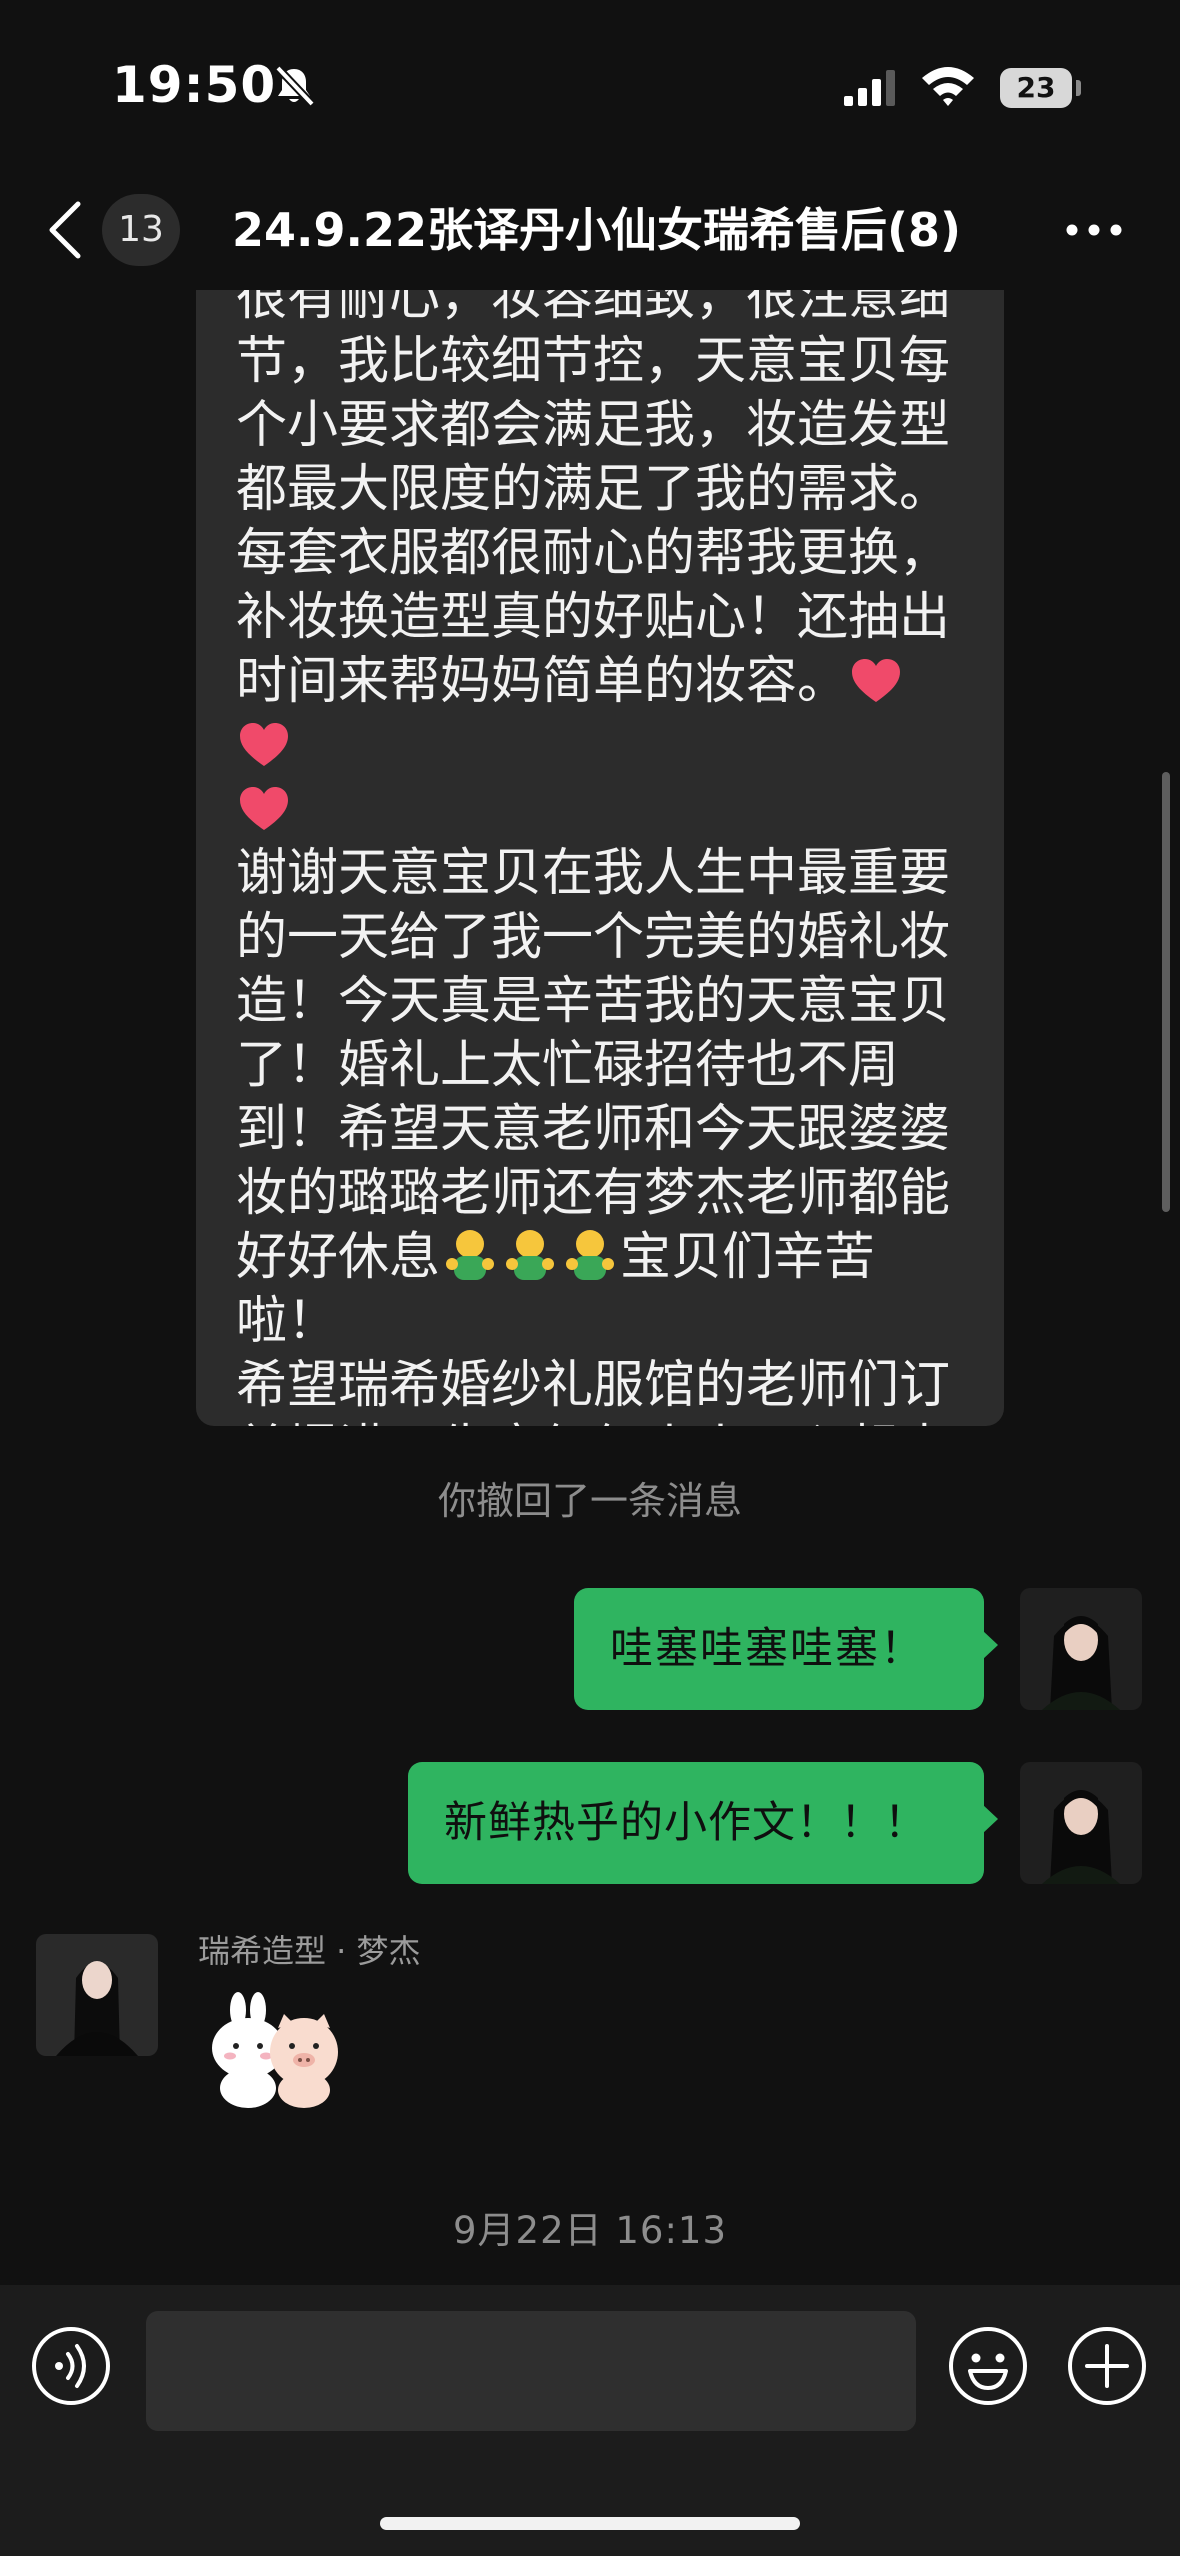 The image size is (1180, 2556). I want to click on message-line-with-hugs: 好好休息 宝贝们辛苦啦！, so click(596, 1290).